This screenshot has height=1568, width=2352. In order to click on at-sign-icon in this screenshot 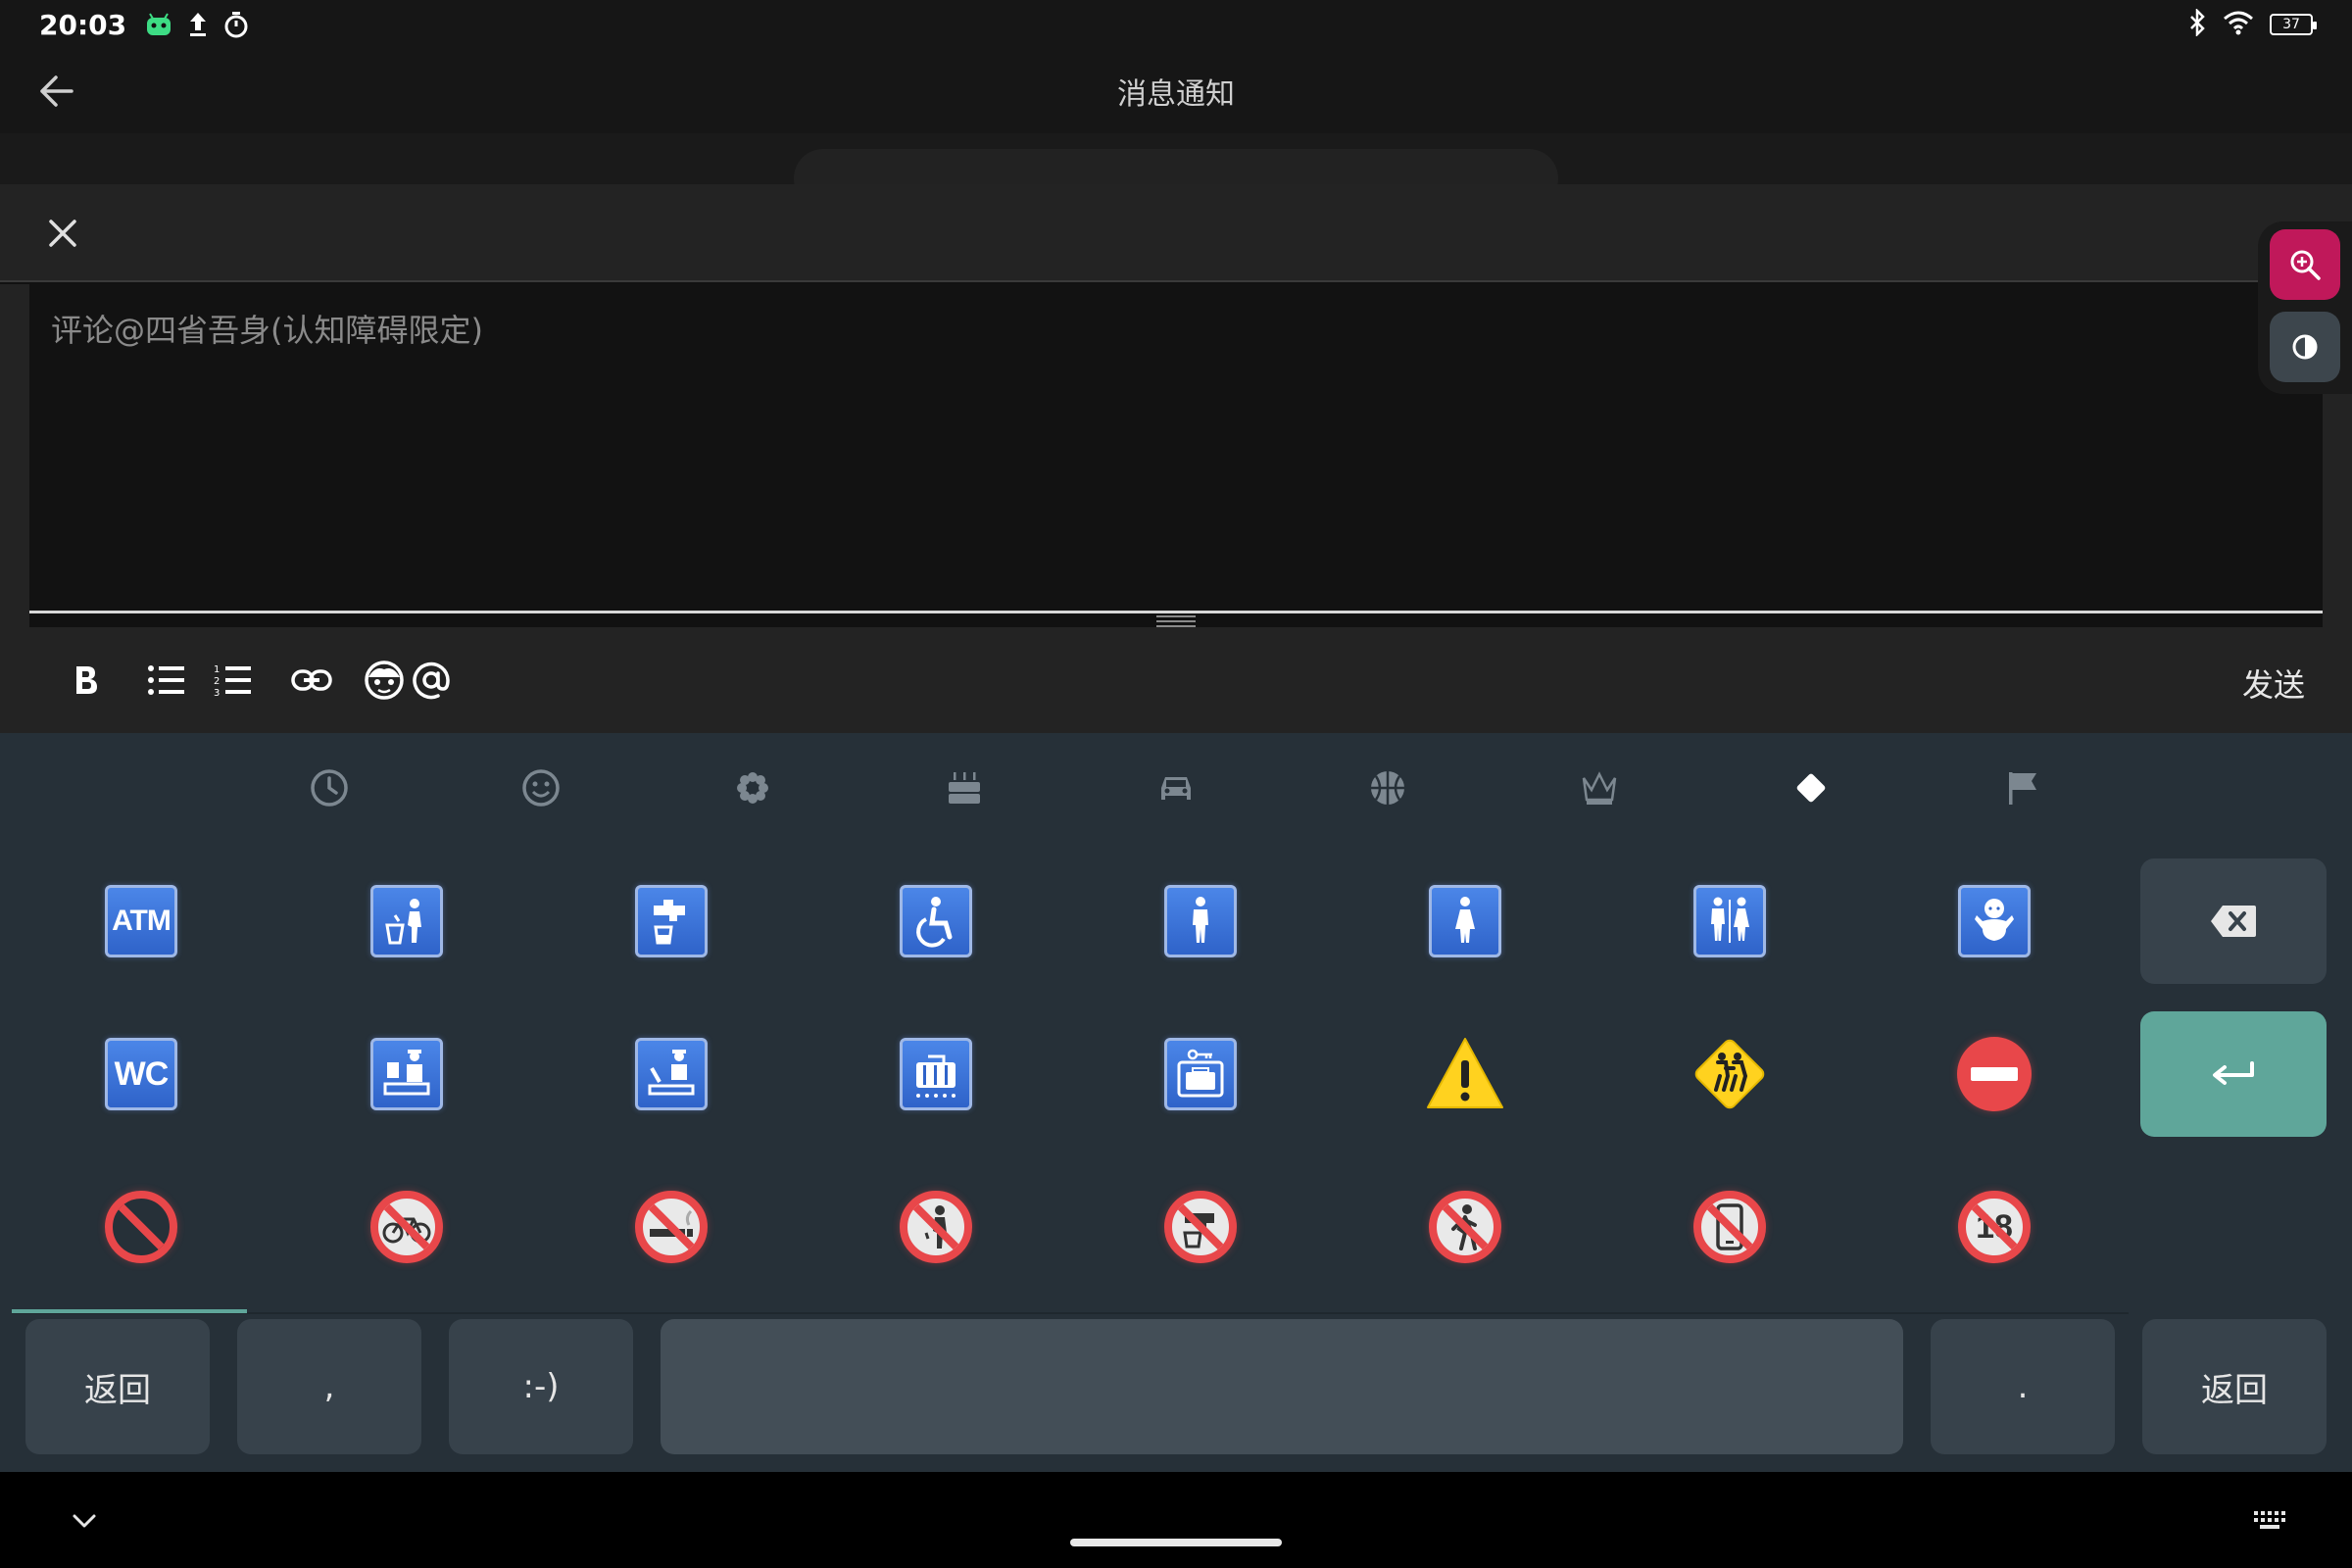, I will do `click(431, 681)`.